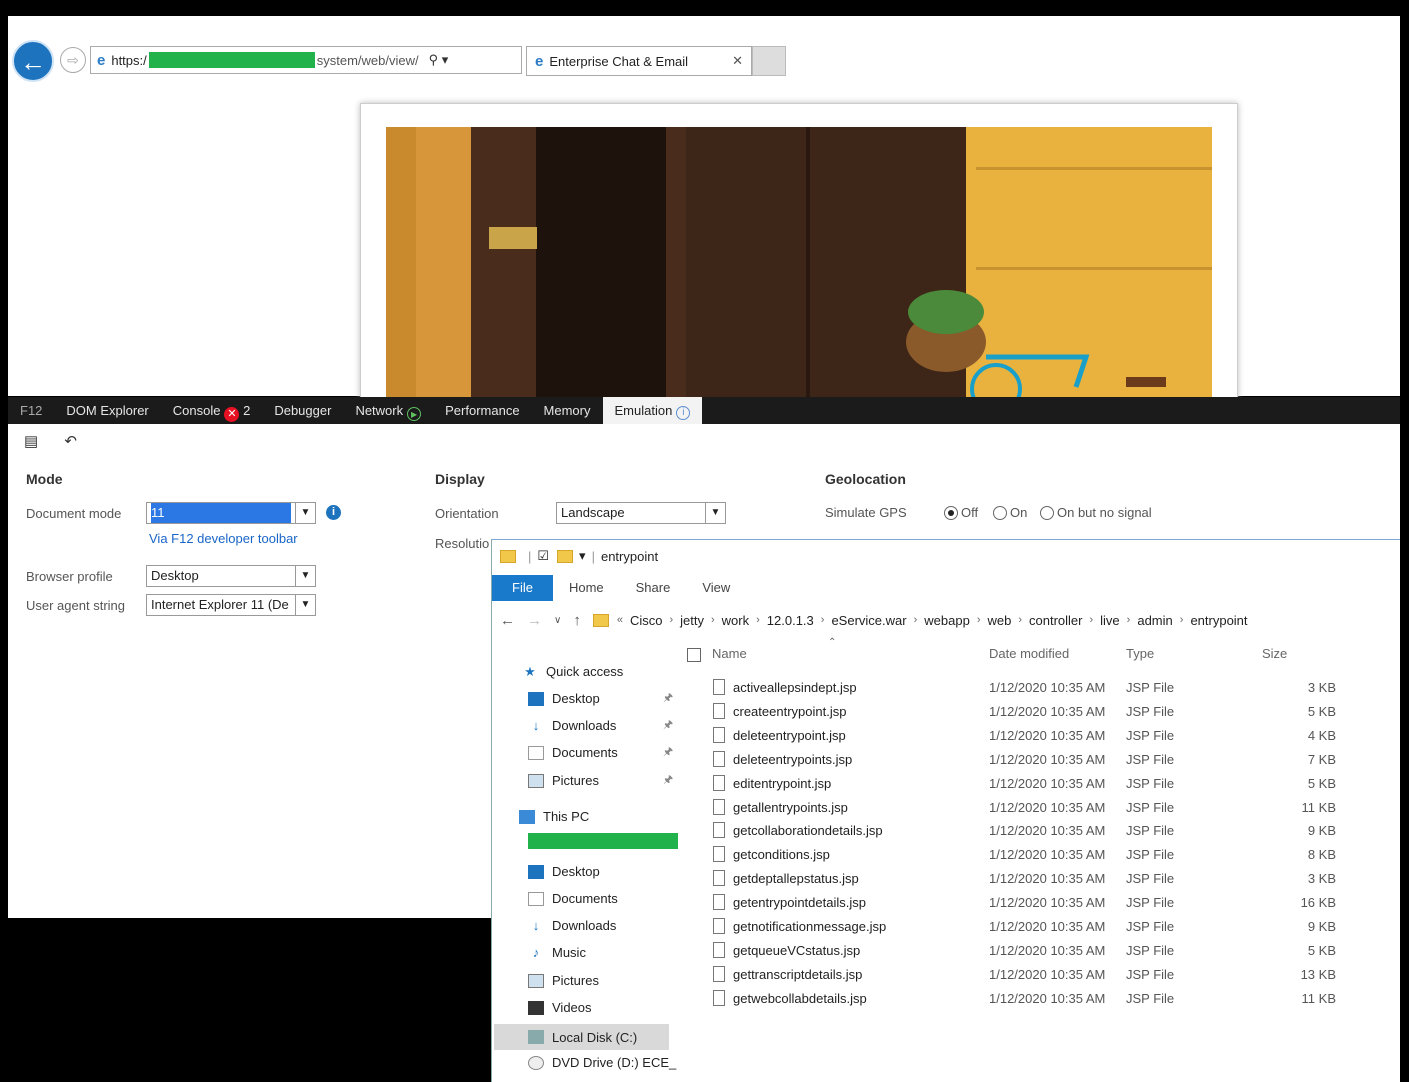  What do you see at coordinates (302, 410) in the screenshot?
I see `tab-debugger: Debugger` at bounding box center [302, 410].